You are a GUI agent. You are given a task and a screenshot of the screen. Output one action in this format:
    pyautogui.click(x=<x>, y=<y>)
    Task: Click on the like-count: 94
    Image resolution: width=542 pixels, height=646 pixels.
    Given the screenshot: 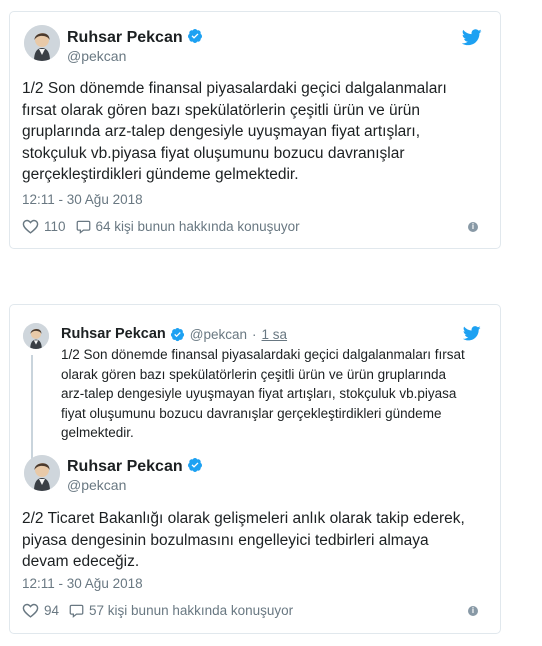 What is the action you would take?
    pyautogui.click(x=51, y=610)
    